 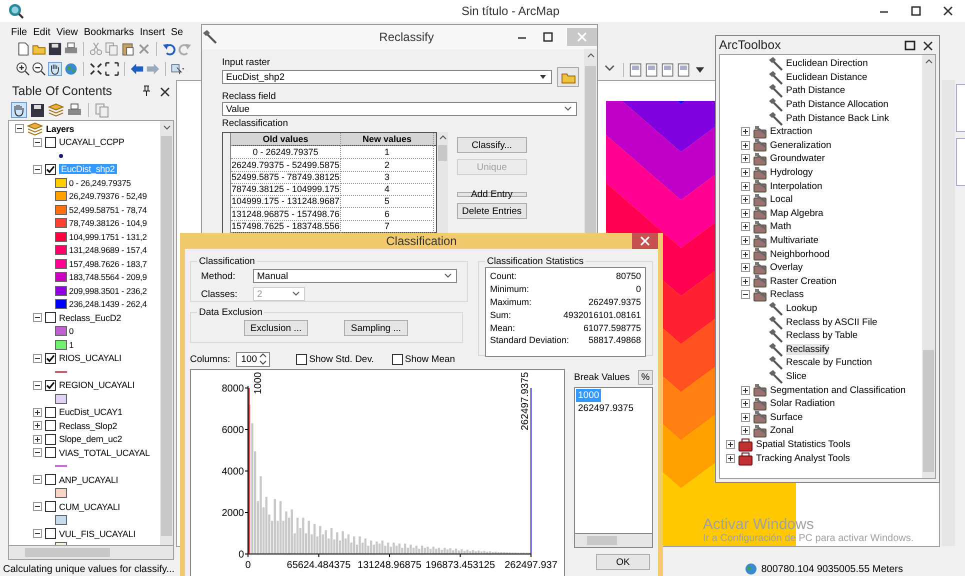 I want to click on toolbox-item: Local, so click(x=781, y=200).